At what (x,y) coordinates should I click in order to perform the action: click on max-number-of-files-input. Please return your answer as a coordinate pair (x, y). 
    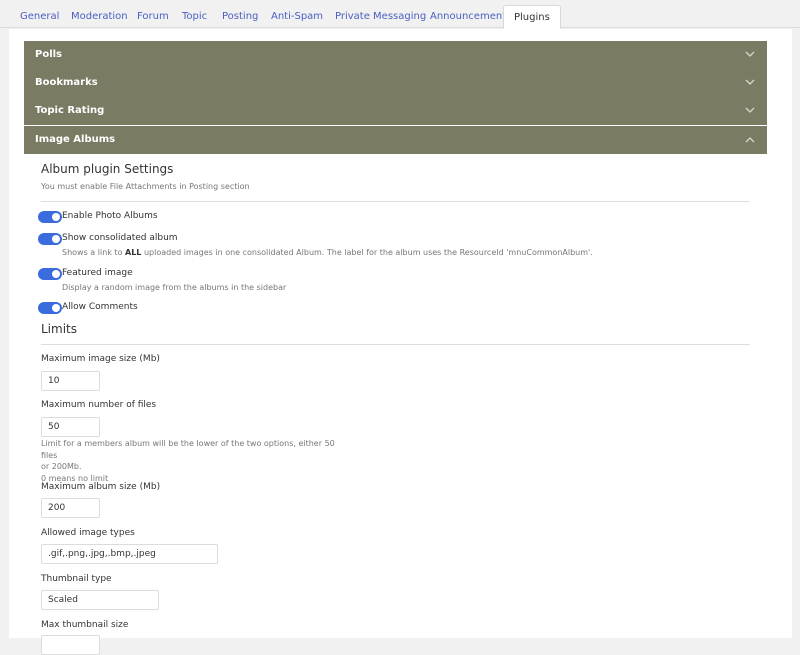
    Looking at the image, I should click on (70, 427).